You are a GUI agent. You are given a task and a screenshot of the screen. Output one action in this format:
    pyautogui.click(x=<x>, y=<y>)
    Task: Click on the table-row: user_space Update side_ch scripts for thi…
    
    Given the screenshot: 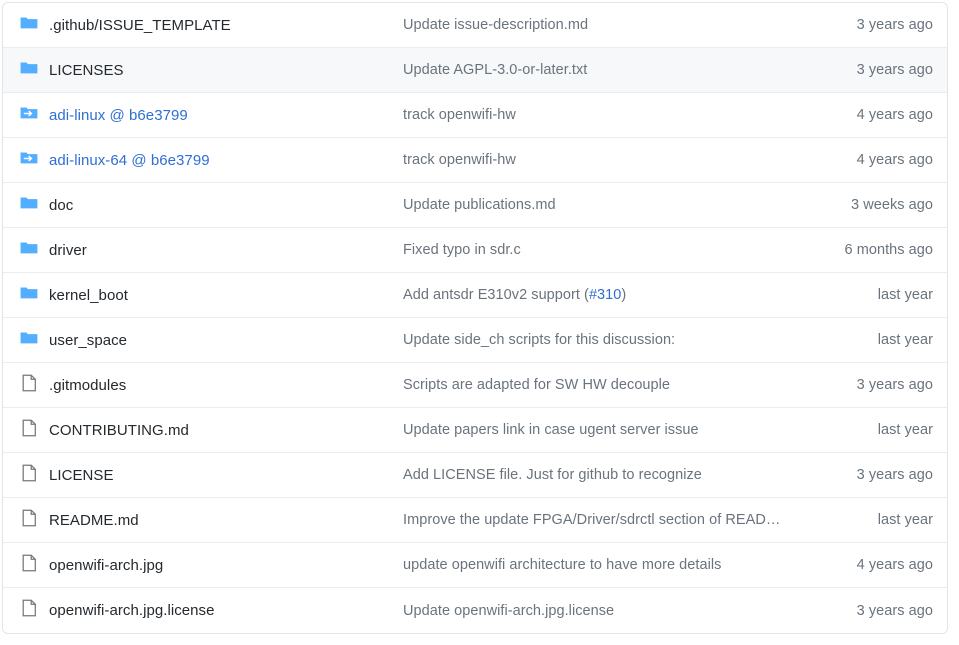 What is the action you would take?
    pyautogui.click(x=475, y=340)
    